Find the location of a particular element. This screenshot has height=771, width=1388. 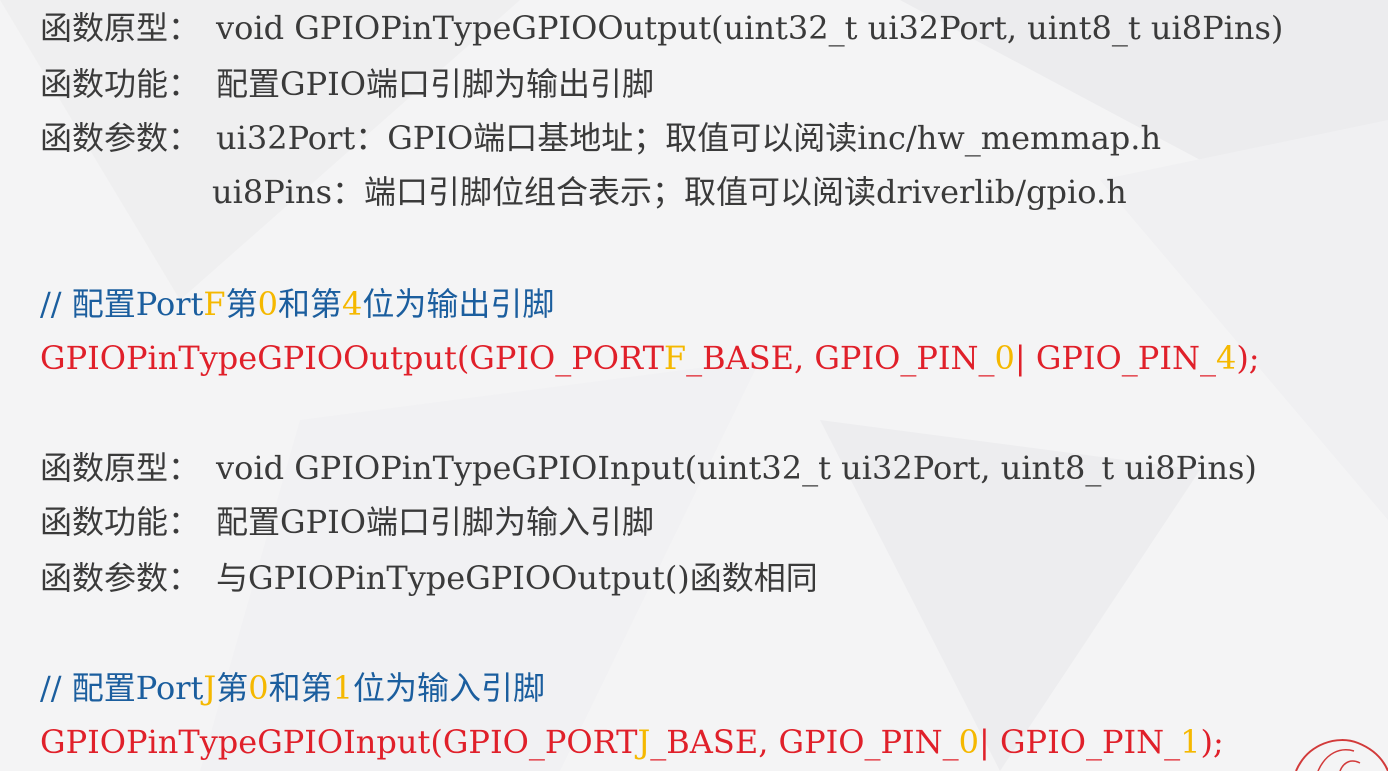

code-input-pin-a: 0 is located at coordinates (969, 742).